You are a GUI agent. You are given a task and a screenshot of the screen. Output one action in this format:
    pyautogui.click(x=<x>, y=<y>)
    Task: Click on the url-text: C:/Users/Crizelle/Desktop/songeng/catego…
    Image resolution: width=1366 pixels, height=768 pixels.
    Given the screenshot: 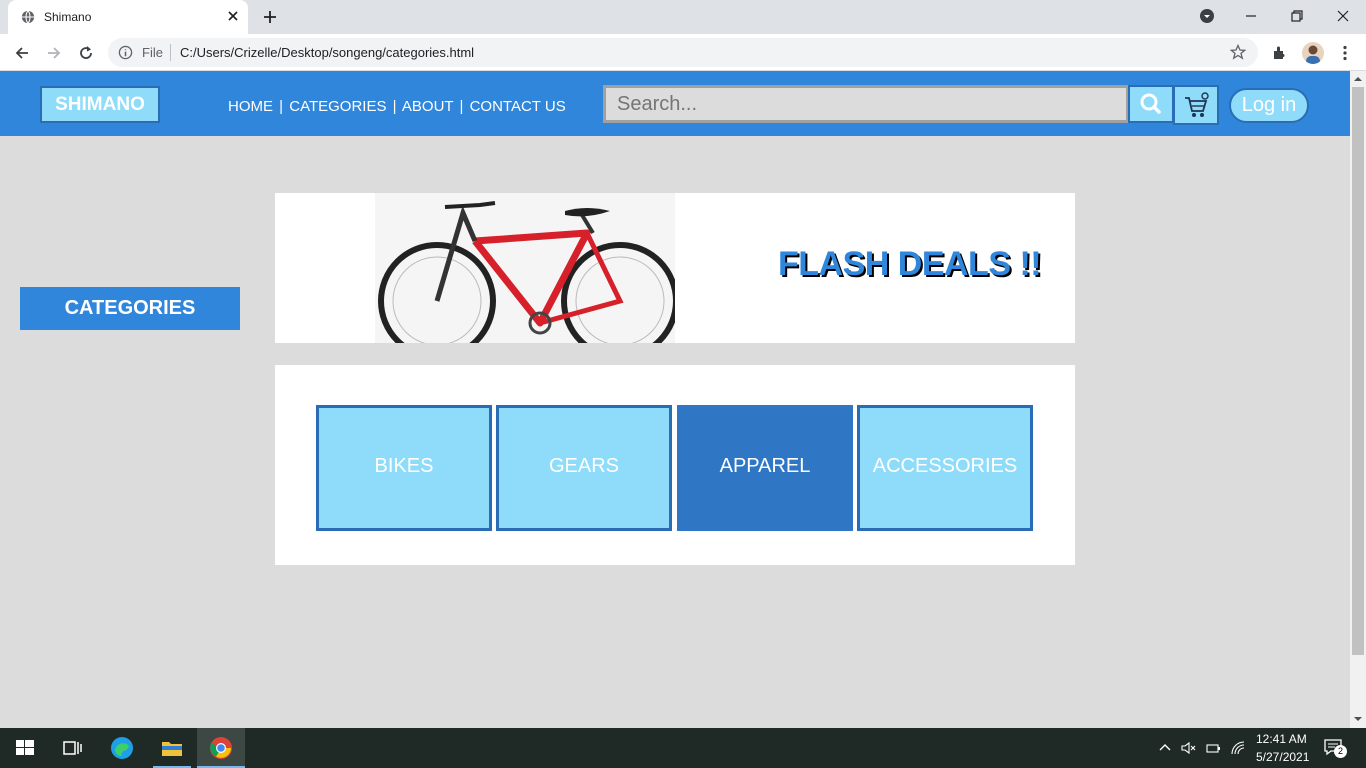 What is the action you would take?
    pyautogui.click(x=327, y=52)
    